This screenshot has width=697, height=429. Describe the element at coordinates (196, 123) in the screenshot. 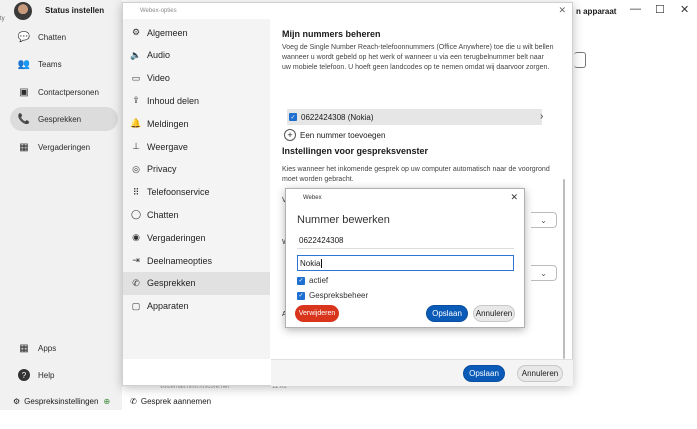

I see `nav-item-meldingen: 🔔 Meldingen` at that location.